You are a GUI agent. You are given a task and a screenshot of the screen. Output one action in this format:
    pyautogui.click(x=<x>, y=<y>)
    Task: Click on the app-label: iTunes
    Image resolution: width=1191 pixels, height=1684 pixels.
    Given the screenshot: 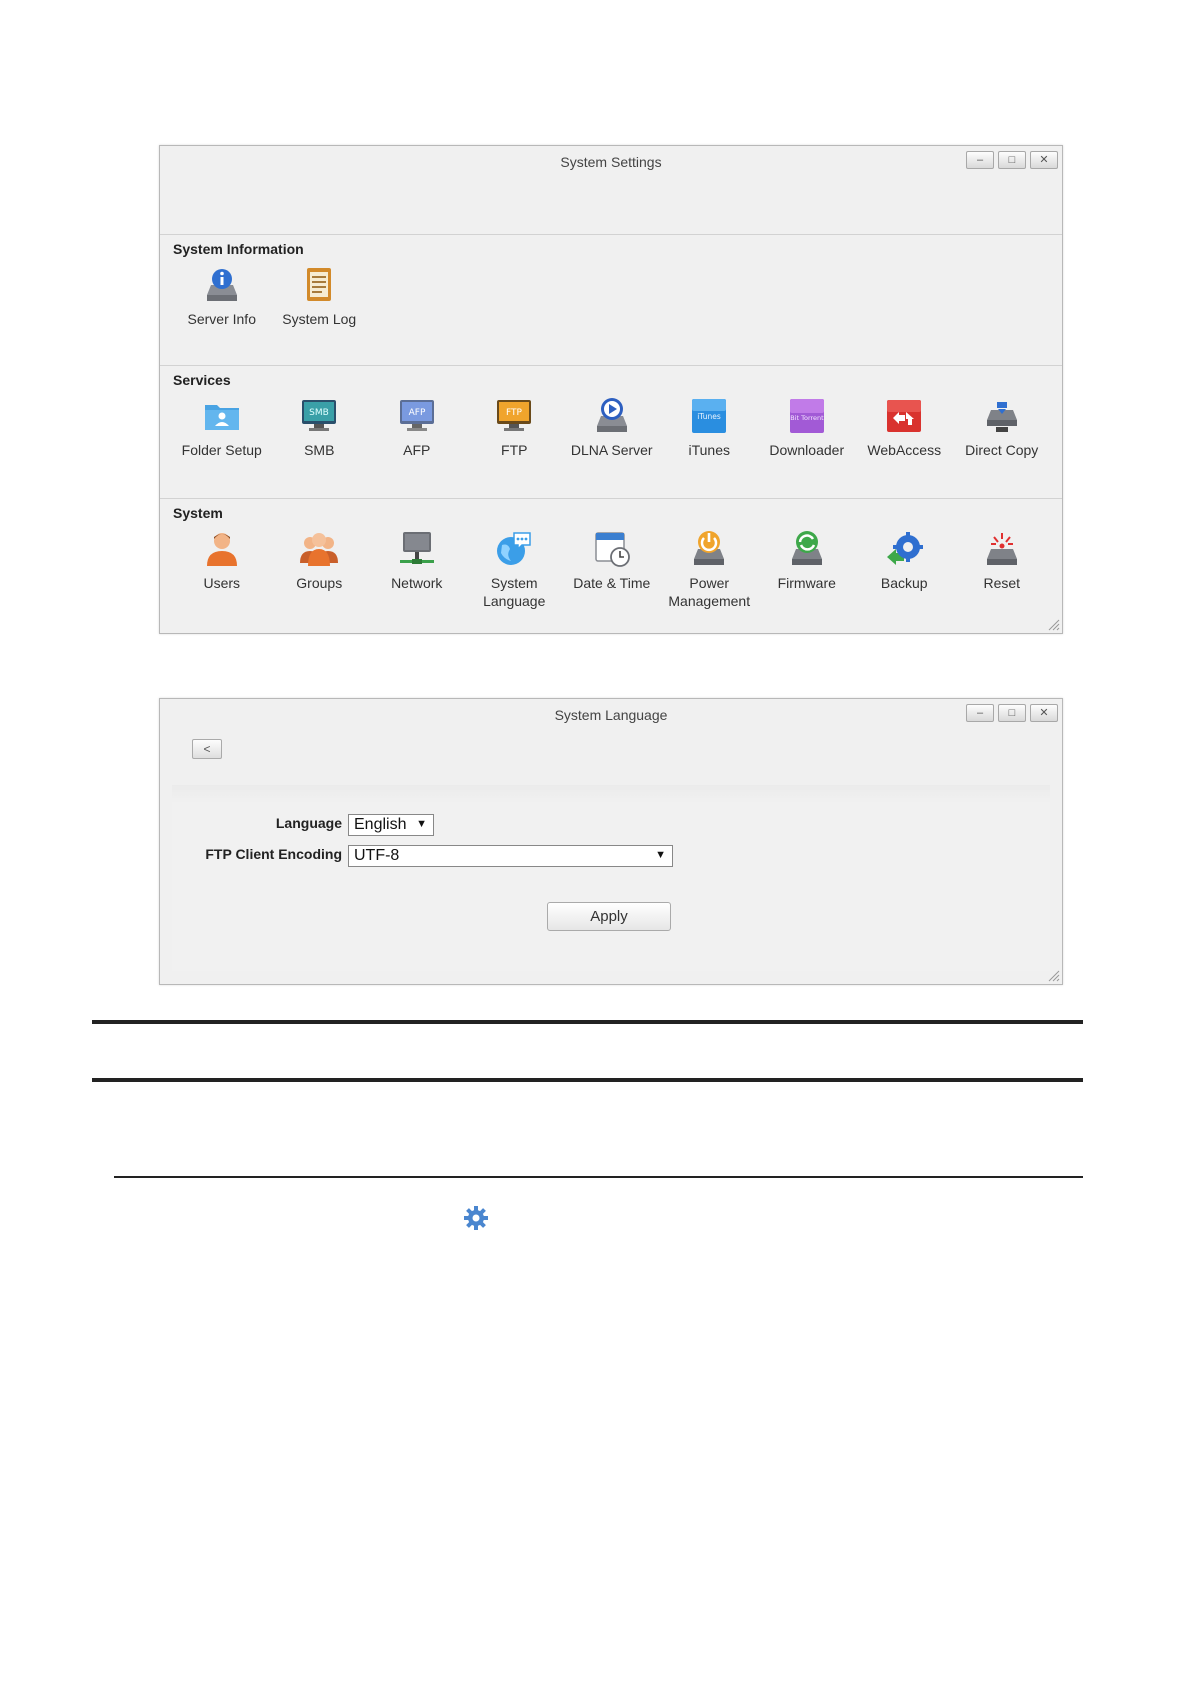 What is the action you would take?
    pyautogui.click(x=709, y=450)
    